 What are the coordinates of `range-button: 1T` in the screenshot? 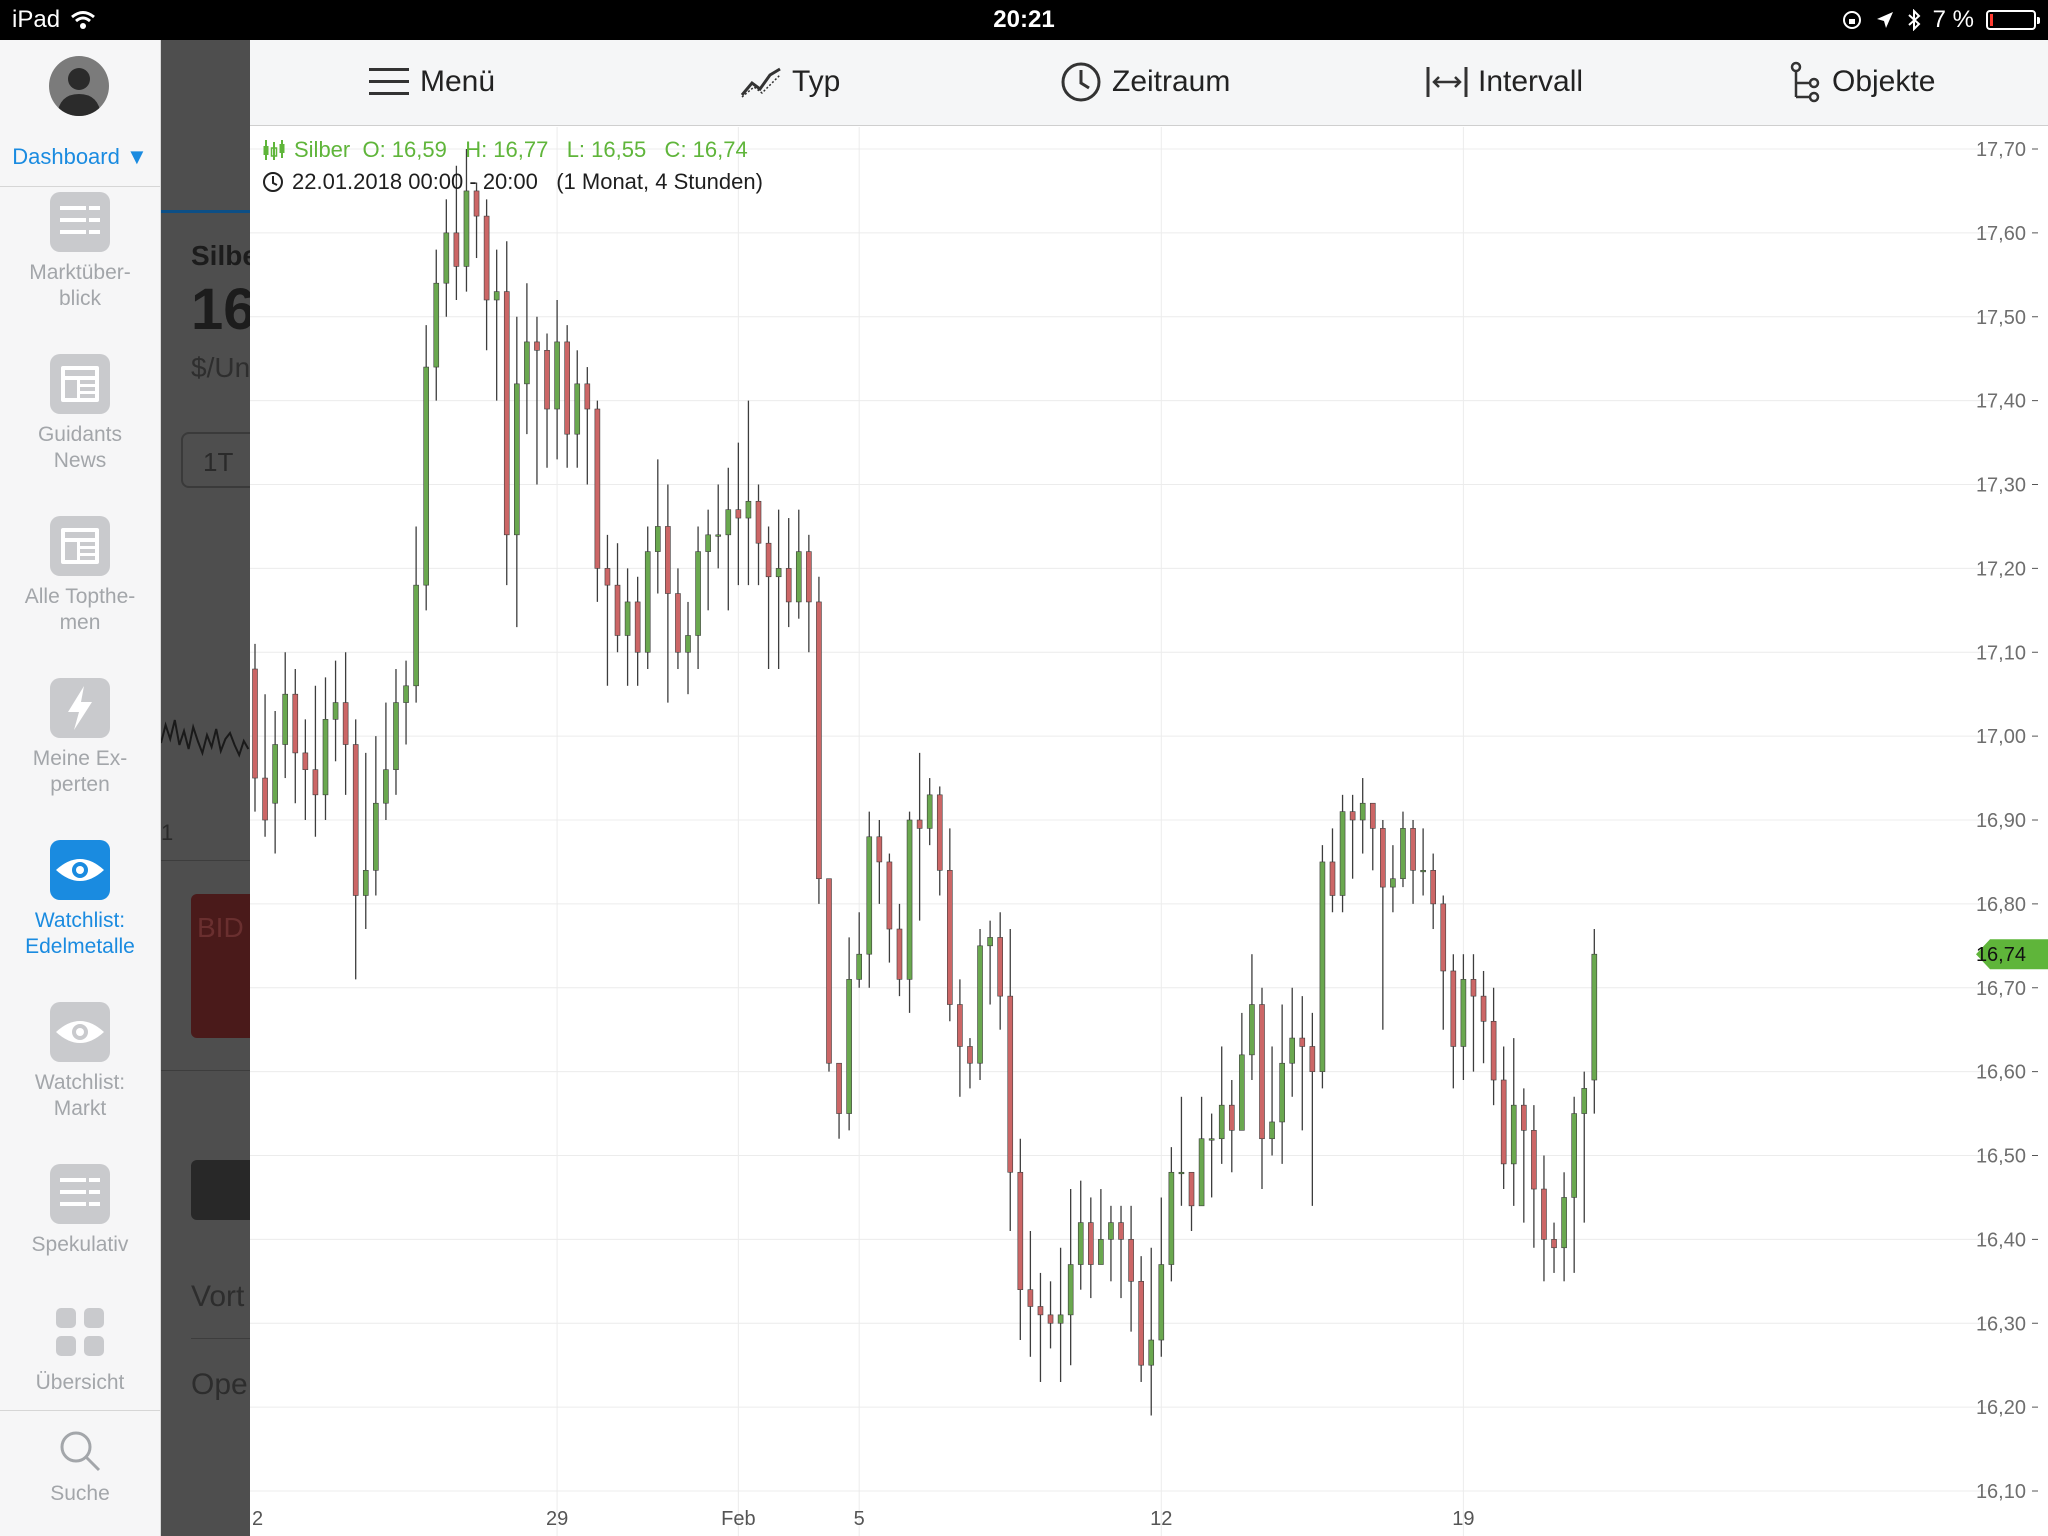 It's located at (215, 460).